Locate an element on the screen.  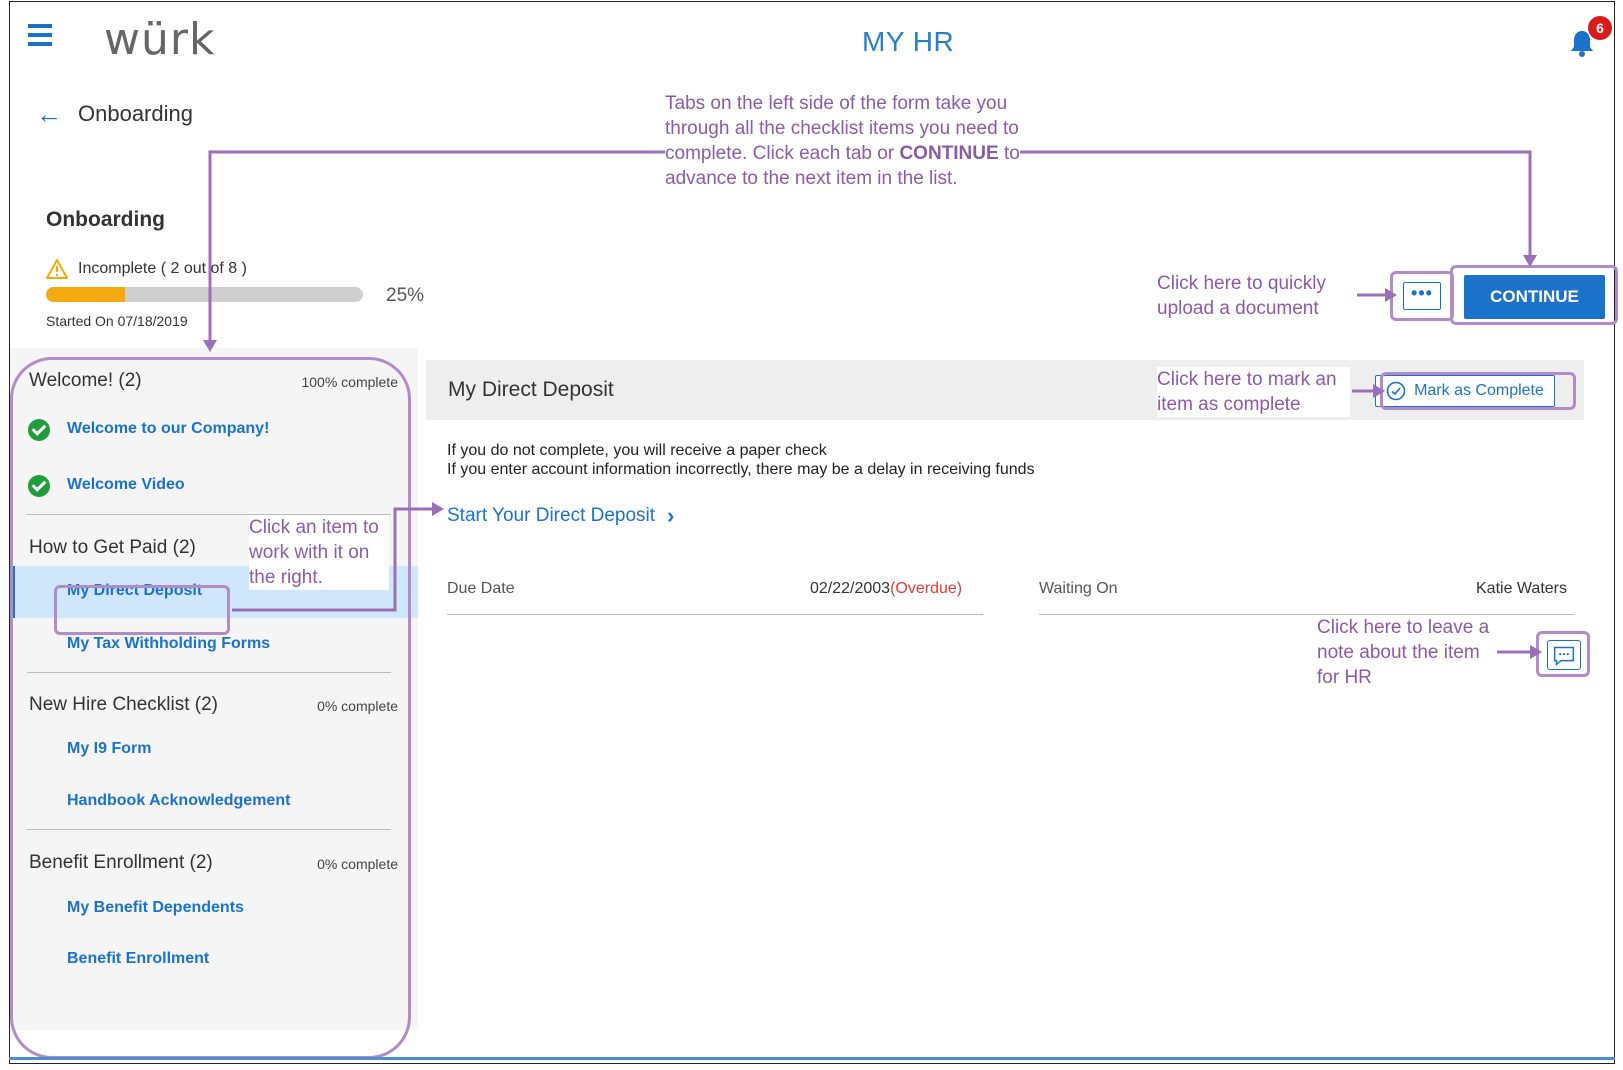
tabs-callout-bold: CONTINUE is located at coordinates (949, 153).